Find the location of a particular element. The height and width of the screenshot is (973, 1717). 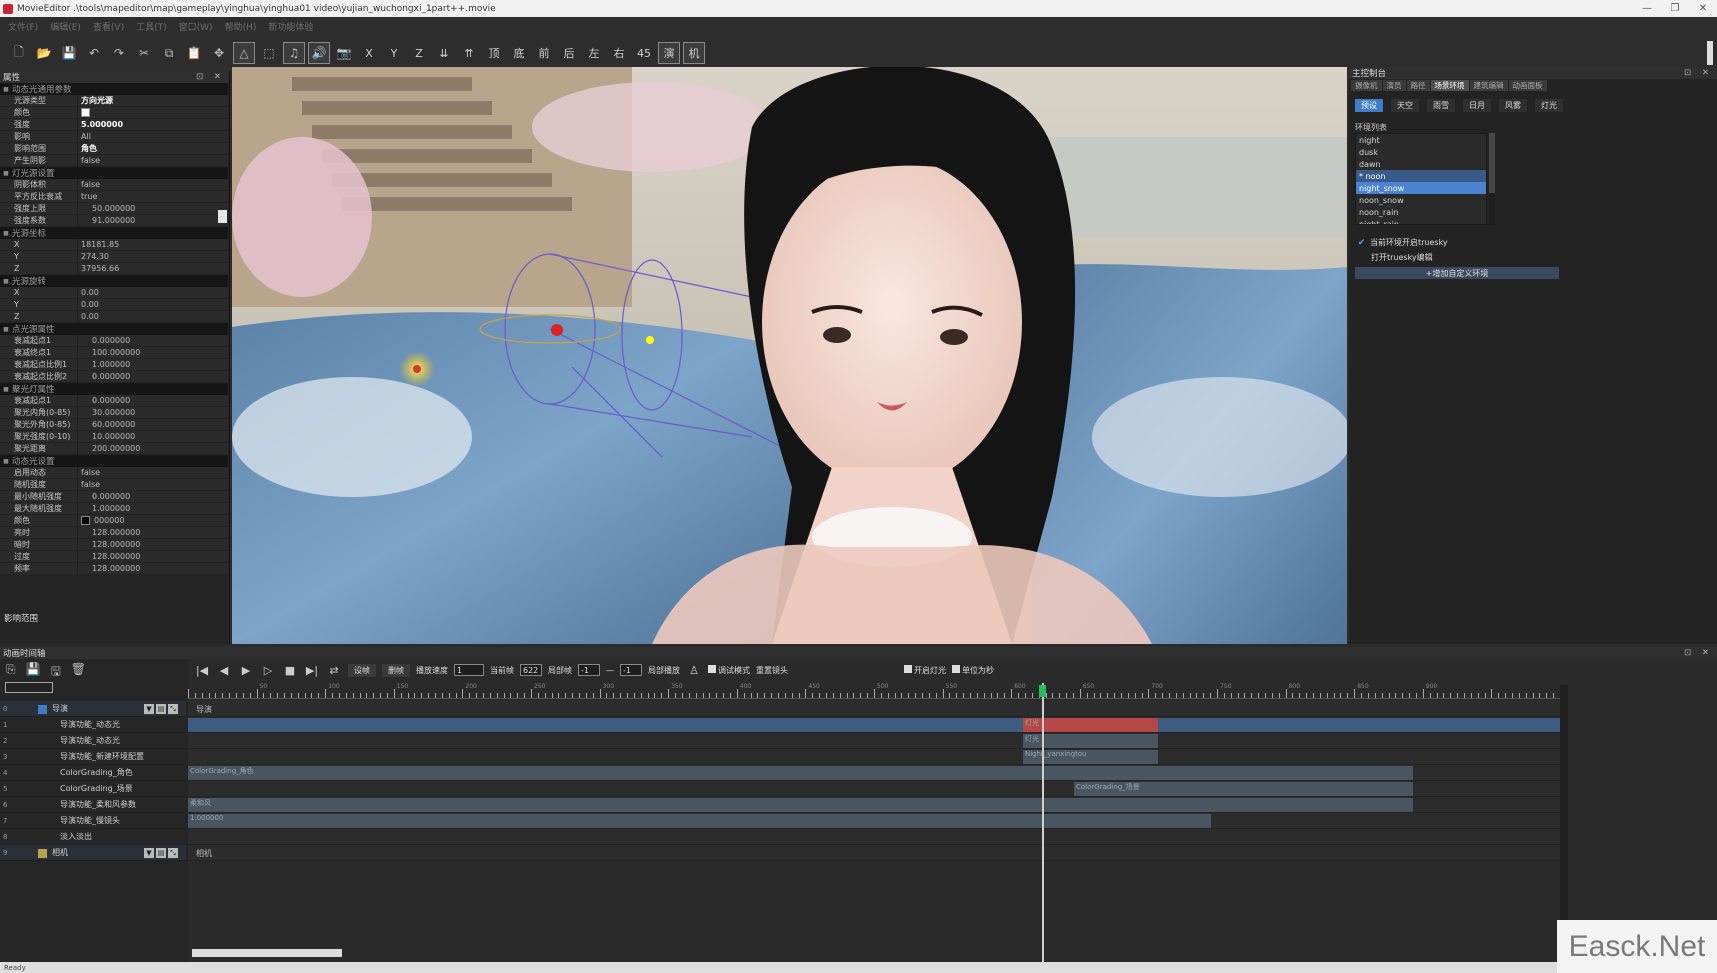

property-row: 颜色 is located at coordinates (114, 113).